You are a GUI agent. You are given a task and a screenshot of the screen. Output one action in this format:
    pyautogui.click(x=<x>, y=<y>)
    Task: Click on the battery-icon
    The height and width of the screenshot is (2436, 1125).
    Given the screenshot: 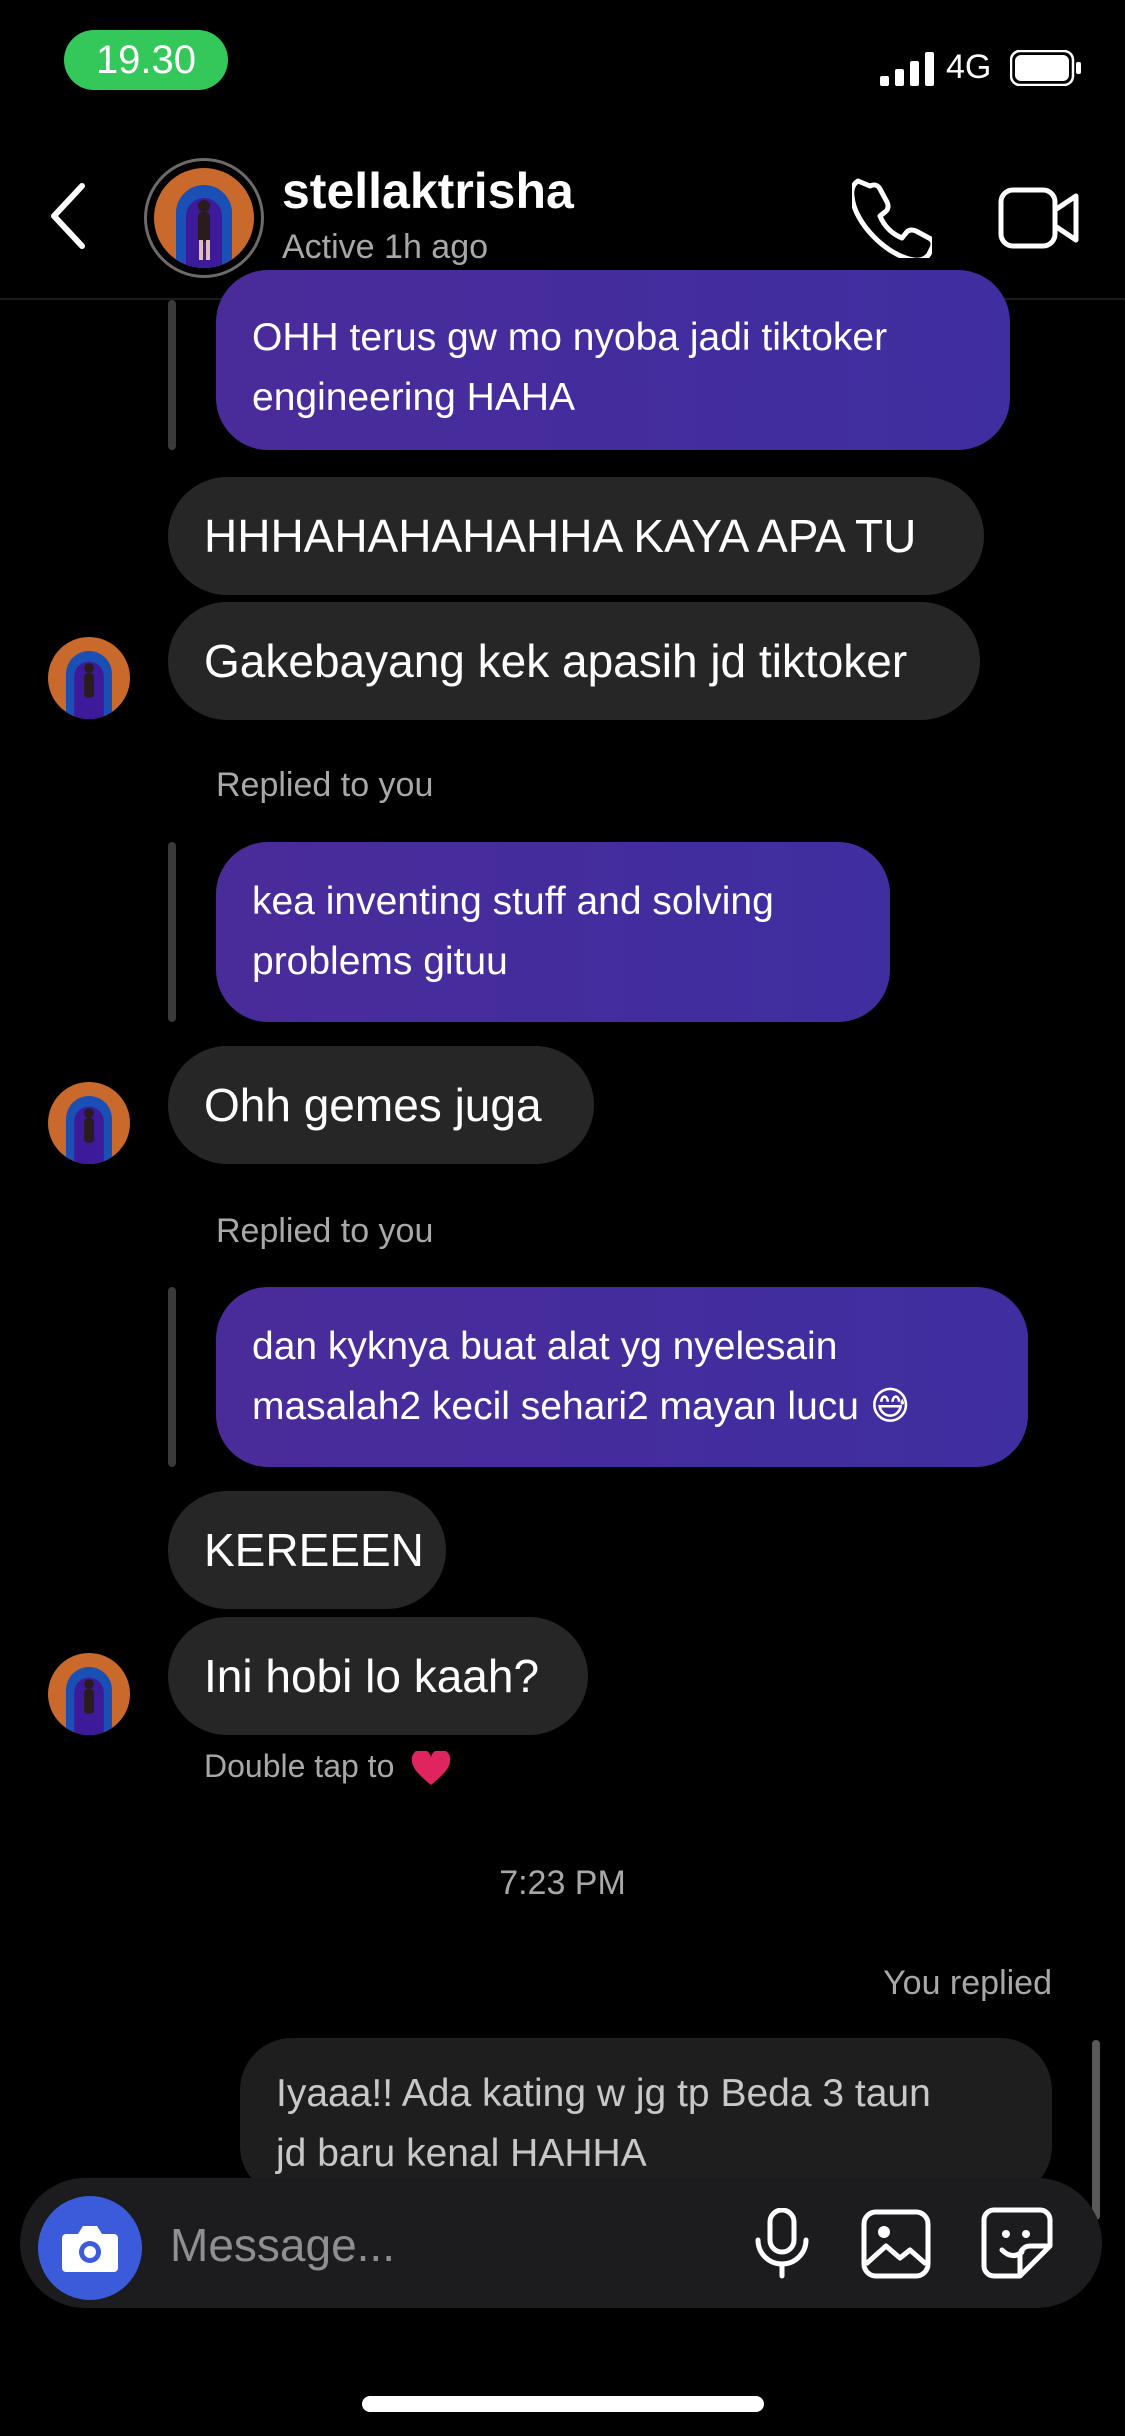 What is the action you would take?
    pyautogui.click(x=1045, y=68)
    